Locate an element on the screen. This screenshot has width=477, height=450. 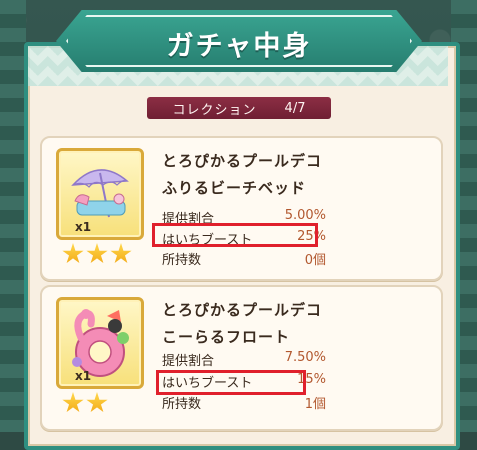
stat-value: 1個 is located at coordinates (315, 404).